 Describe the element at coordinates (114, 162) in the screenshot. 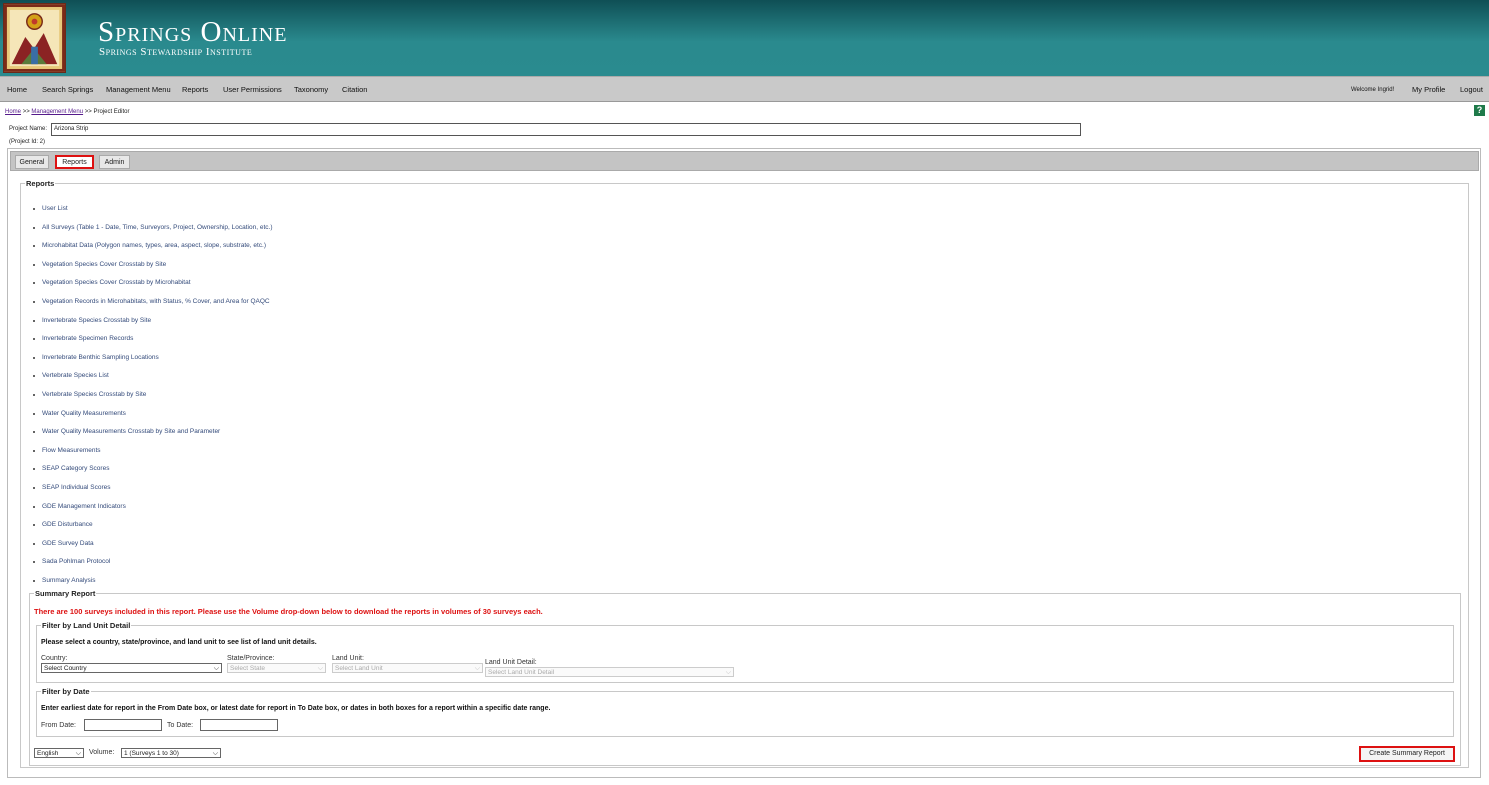

I see `tab-admin: Admin` at that location.